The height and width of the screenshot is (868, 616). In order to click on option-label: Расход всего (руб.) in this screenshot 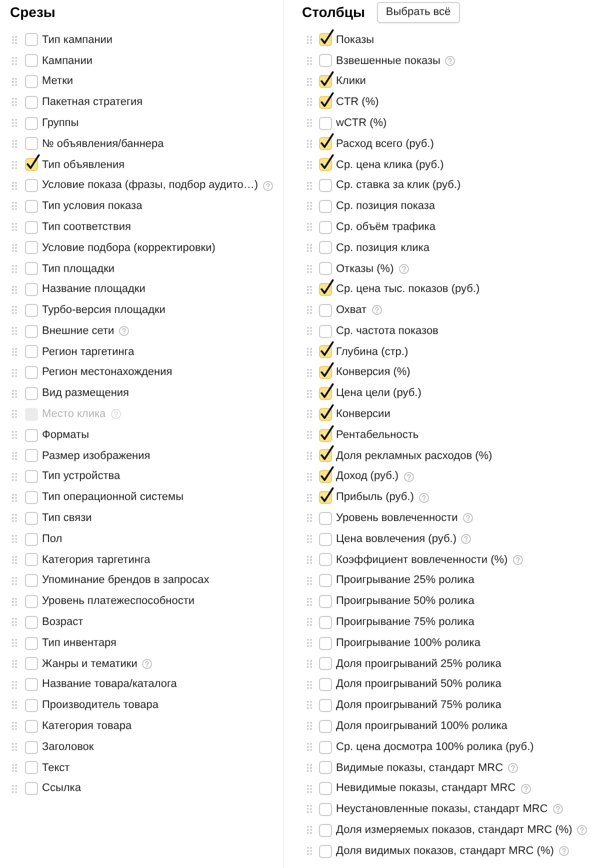, I will do `click(385, 144)`.